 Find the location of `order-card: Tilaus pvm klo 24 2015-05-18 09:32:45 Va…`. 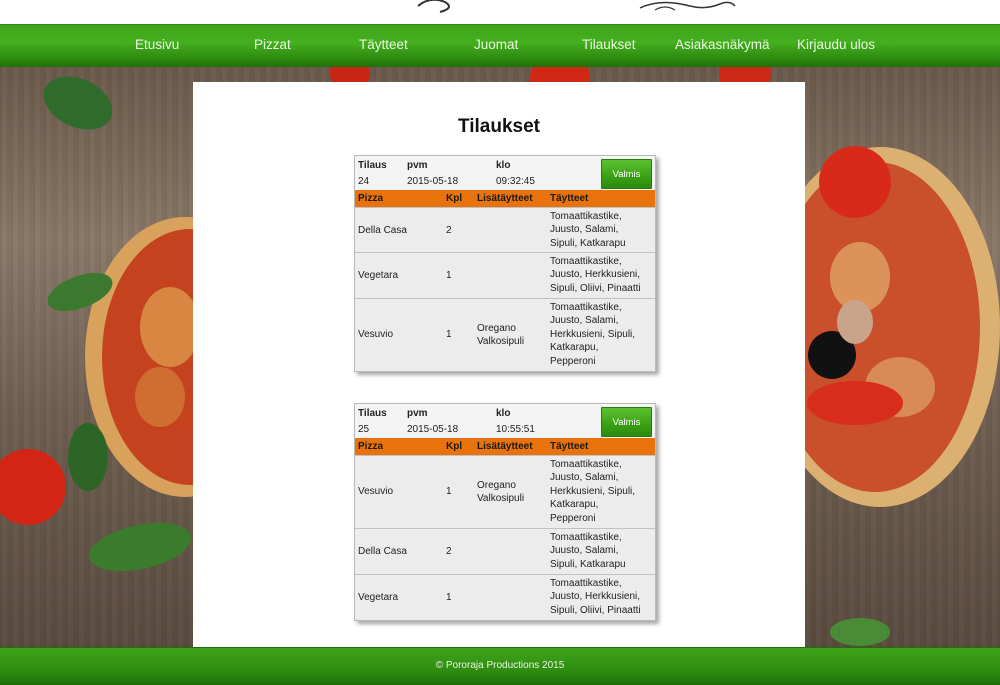

order-card: Tilaus pvm klo 24 2015-05-18 09:32:45 Va… is located at coordinates (505, 263).